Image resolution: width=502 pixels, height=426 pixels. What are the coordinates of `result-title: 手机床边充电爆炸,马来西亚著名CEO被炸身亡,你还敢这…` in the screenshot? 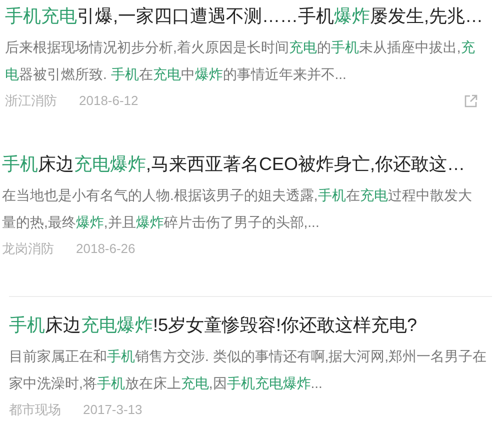 It's located at (234, 164).